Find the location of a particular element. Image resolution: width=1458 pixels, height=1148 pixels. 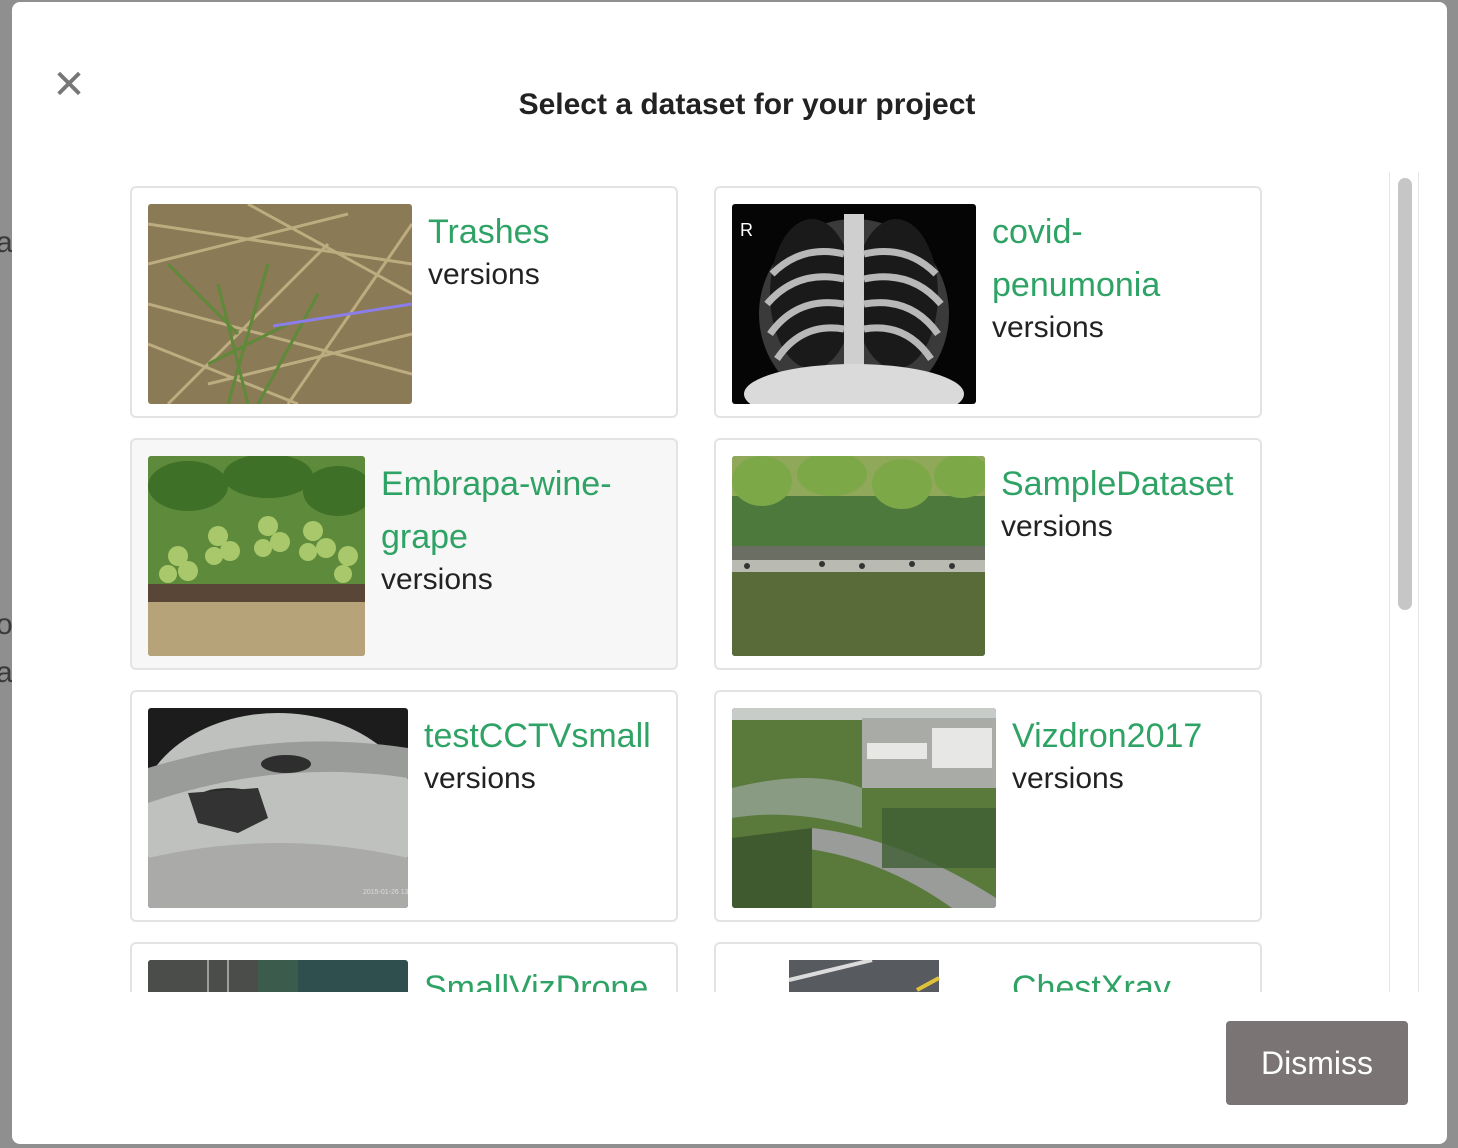

dataset-info: Trashes versions is located at coordinates (547, 250).